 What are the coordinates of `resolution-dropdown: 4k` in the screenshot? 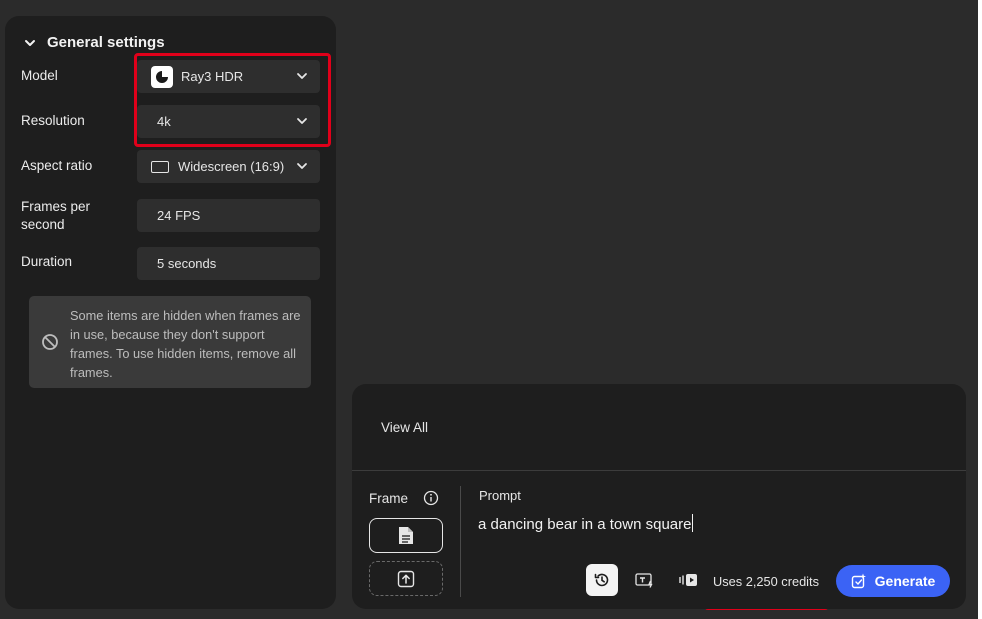 It's located at (228, 121).